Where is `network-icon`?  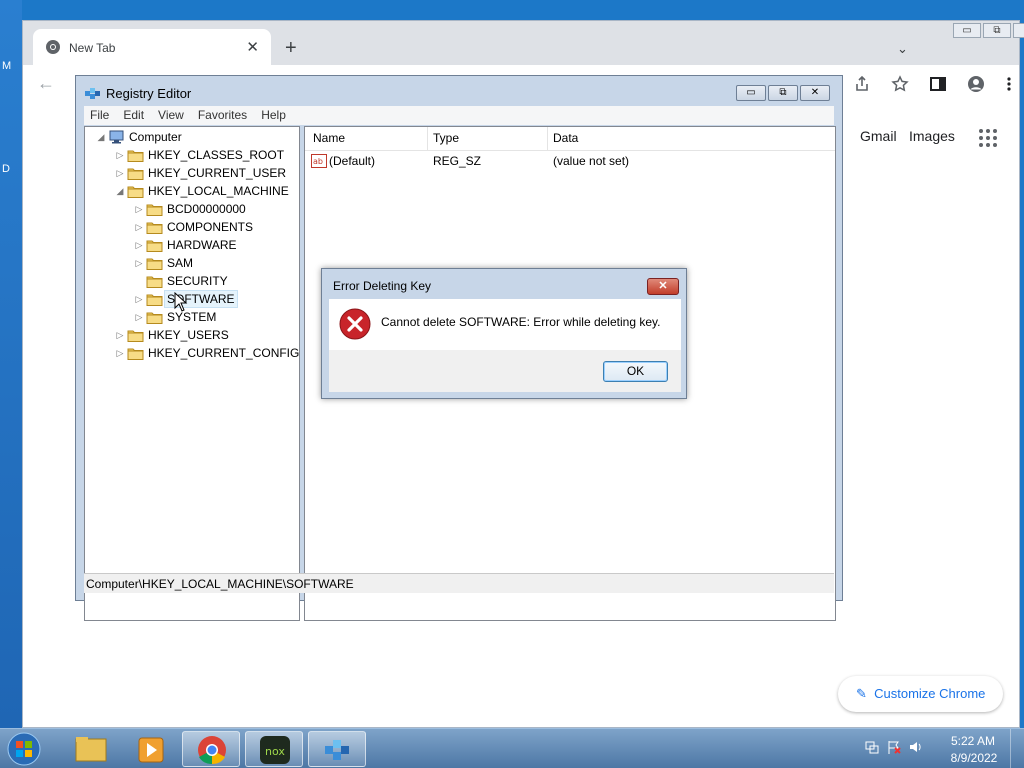
network-icon is located at coordinates (872, 747).